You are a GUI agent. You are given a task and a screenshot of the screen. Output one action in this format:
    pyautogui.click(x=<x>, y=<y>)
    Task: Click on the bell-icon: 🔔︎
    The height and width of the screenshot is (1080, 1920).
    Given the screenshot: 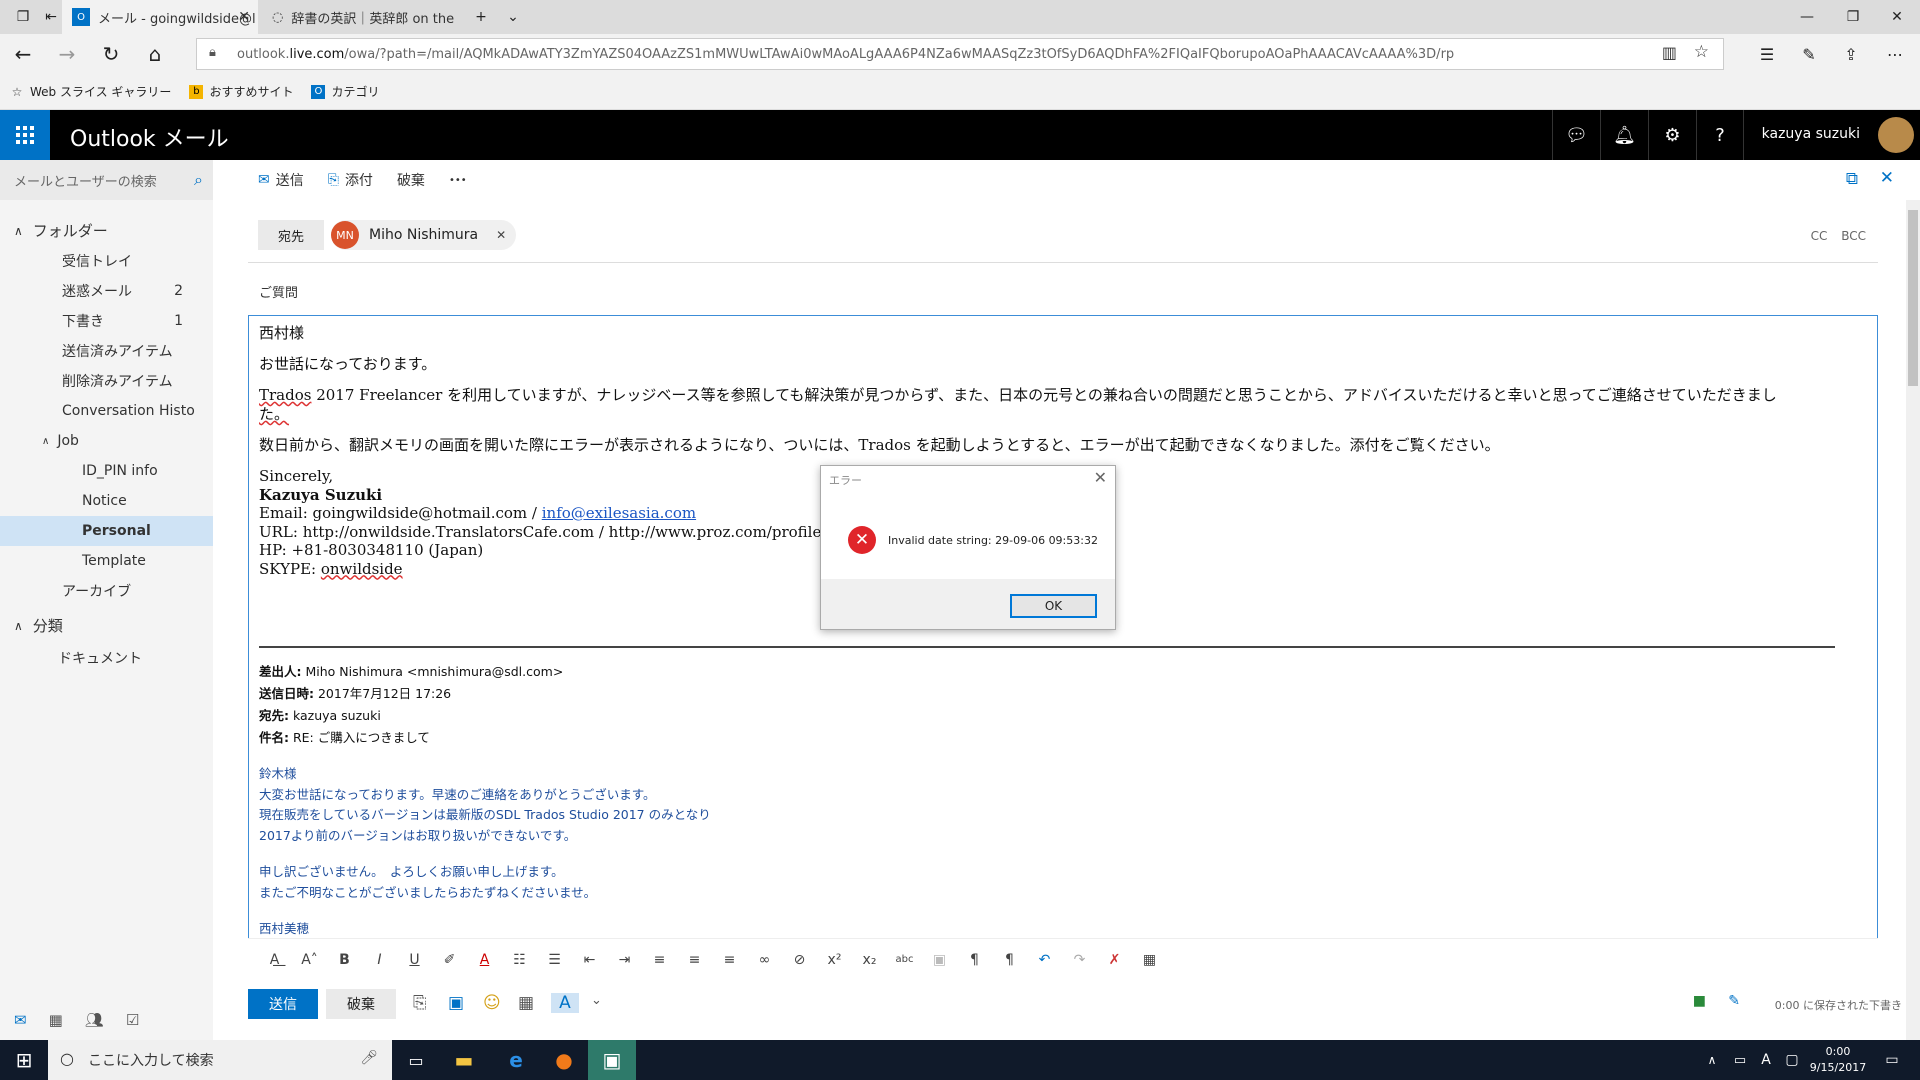 What is the action you would take?
    pyautogui.click(x=1624, y=135)
    